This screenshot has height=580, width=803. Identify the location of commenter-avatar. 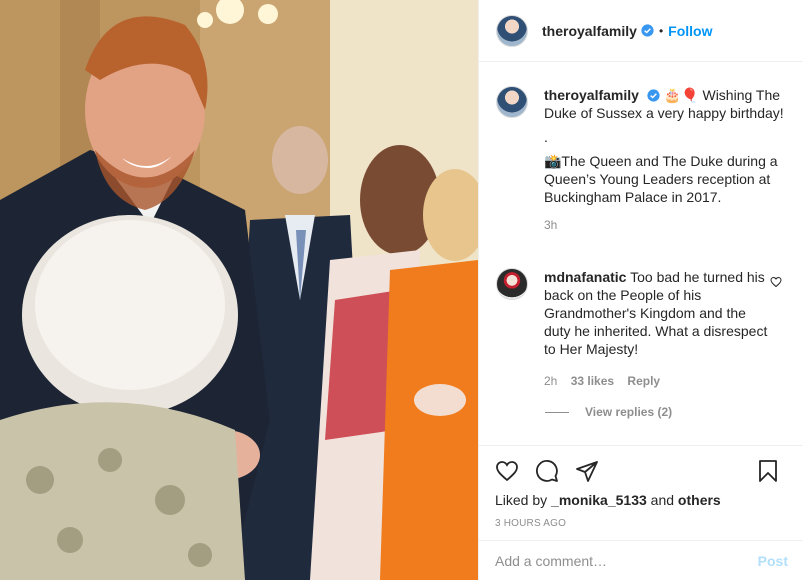
(512, 284).